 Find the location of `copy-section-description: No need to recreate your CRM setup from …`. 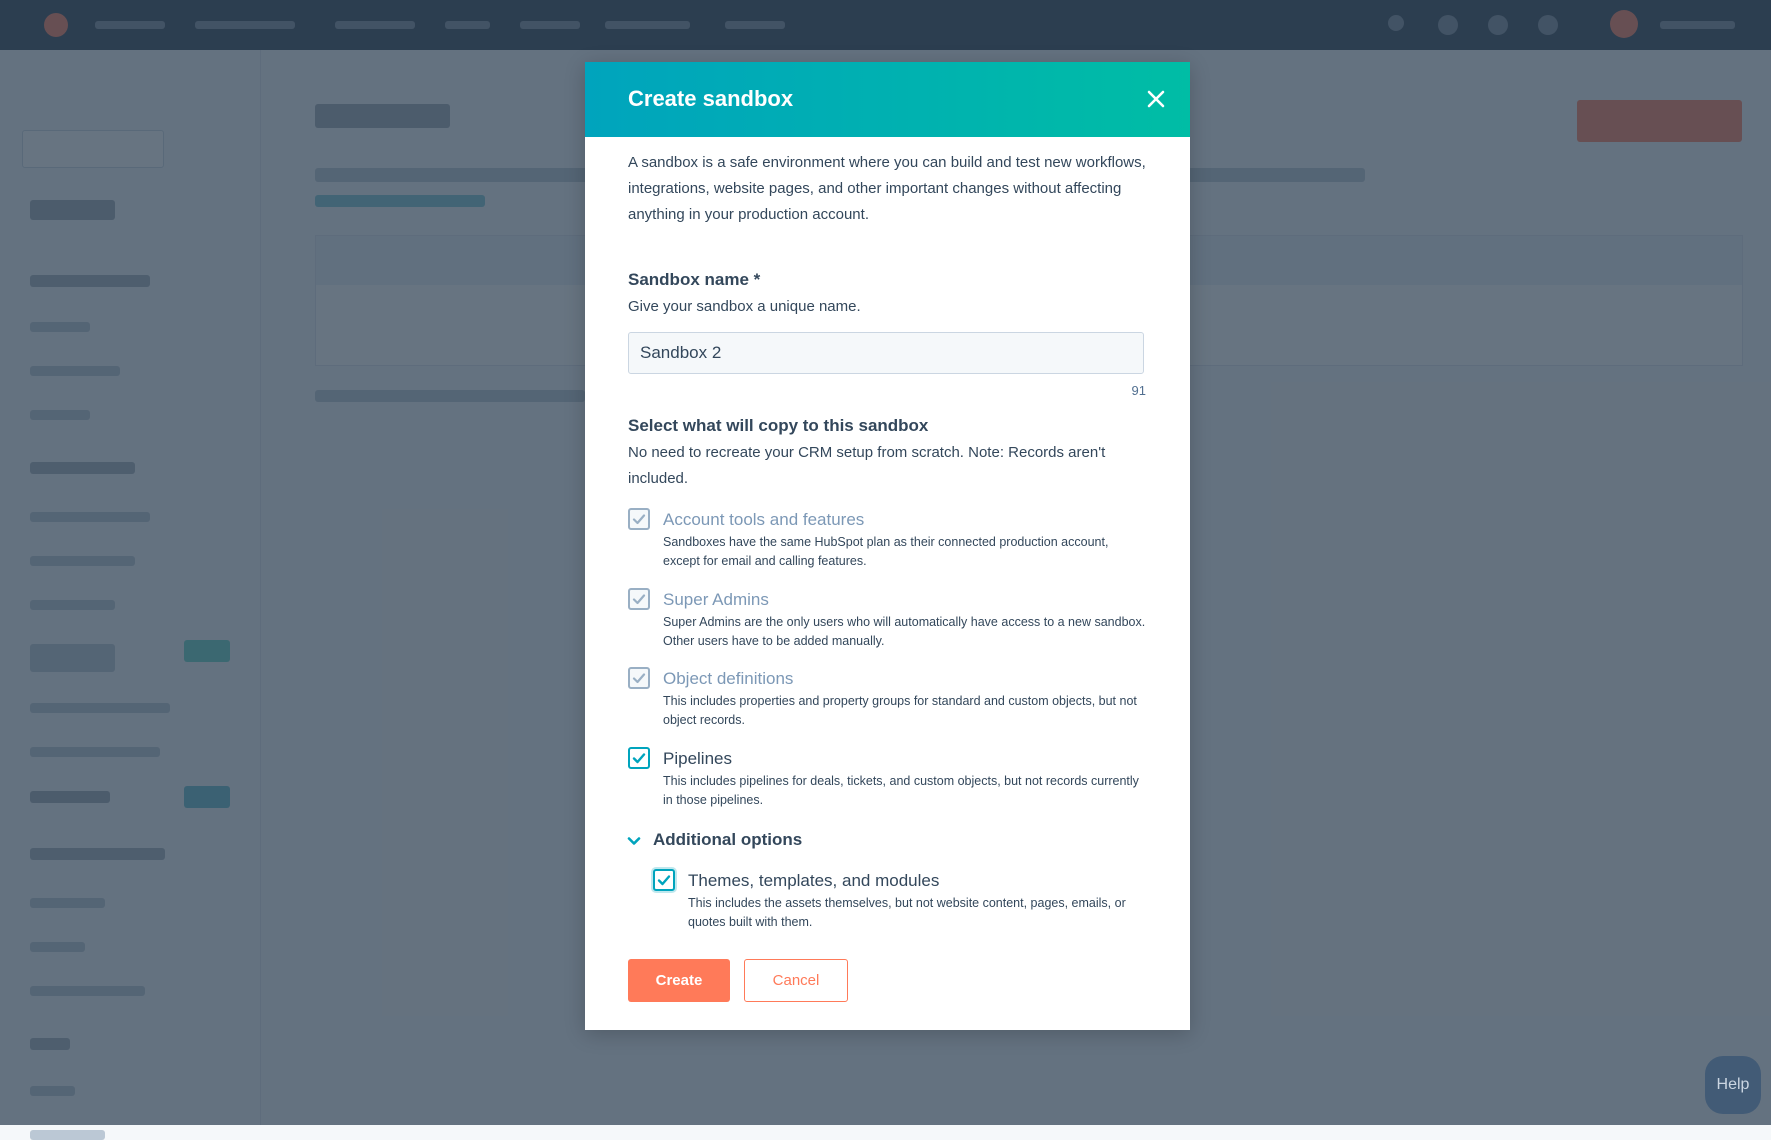

copy-section-description: No need to recreate your CRM setup from … is located at coordinates (867, 465).